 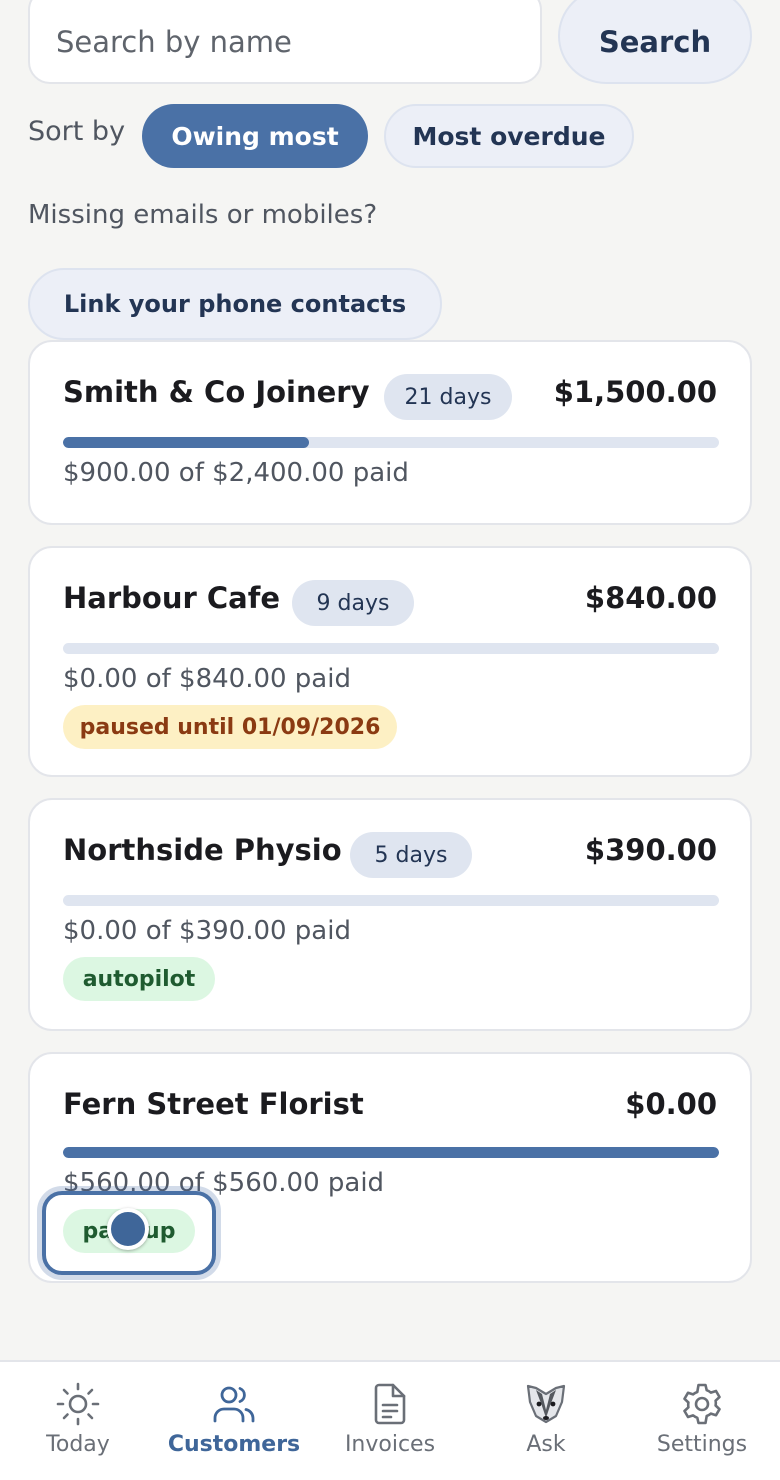 I want to click on nav-item-ask: Ask, so click(x=546, y=1421).